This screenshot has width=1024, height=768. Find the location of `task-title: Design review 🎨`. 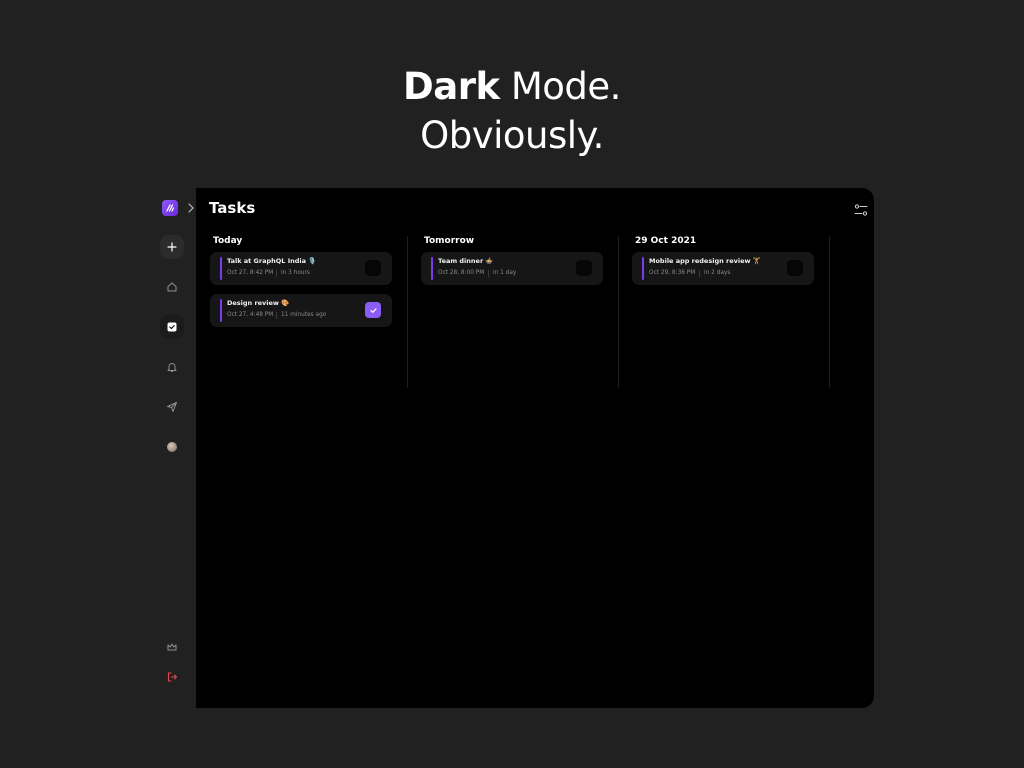

task-title: Design review 🎨 is located at coordinates (258, 303).